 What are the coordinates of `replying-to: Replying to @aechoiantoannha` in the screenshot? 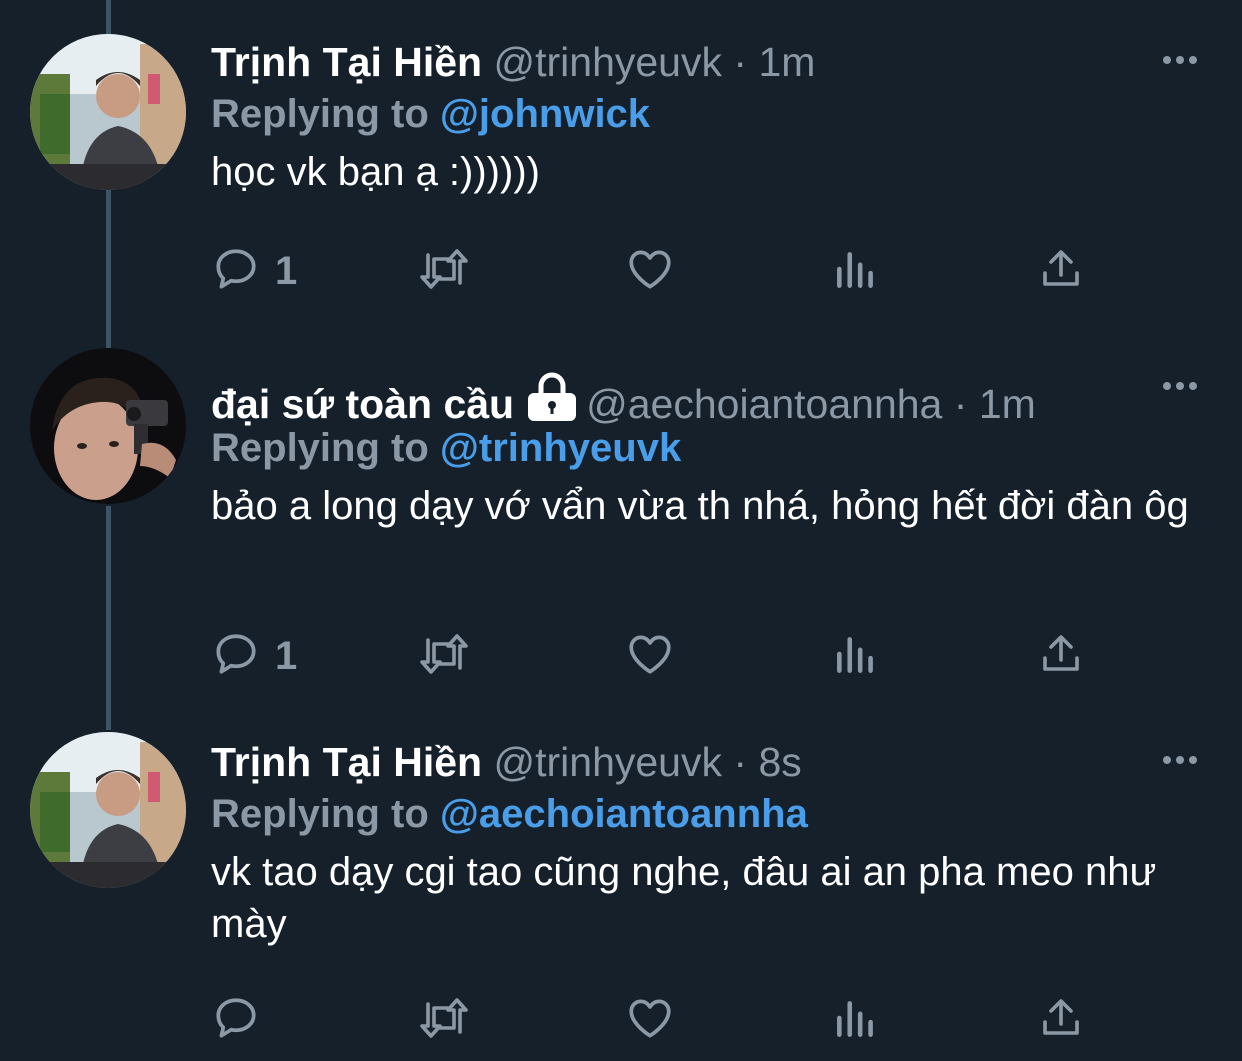 It's located at (509, 814).